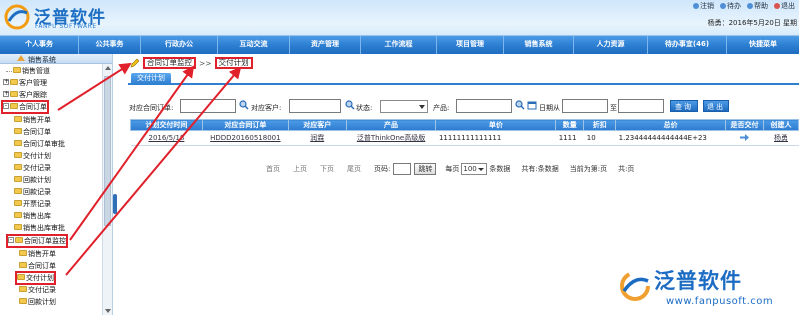 The height and width of the screenshot is (315, 799). I want to click on sidebar-item-monitor-delivery-plan: 交付计划, so click(35, 278).